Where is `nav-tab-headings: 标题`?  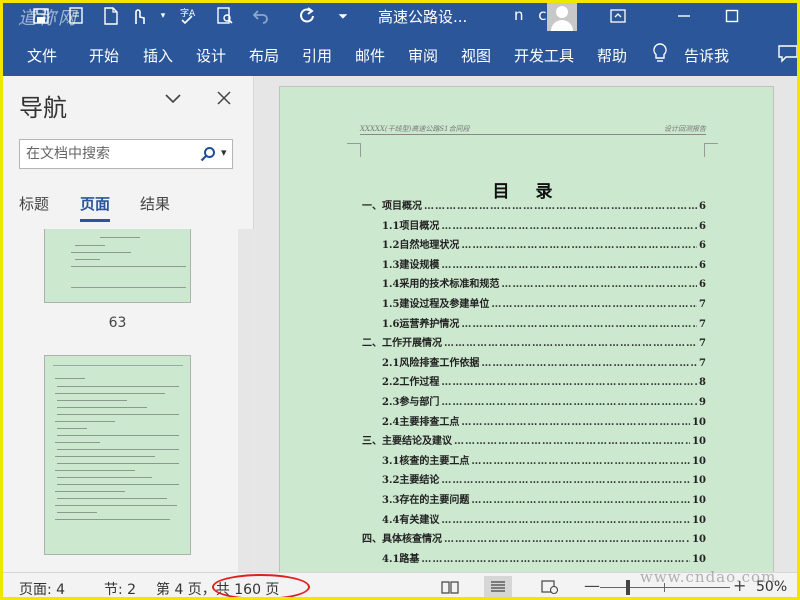
nav-tab-headings: 标题 is located at coordinates (34, 203).